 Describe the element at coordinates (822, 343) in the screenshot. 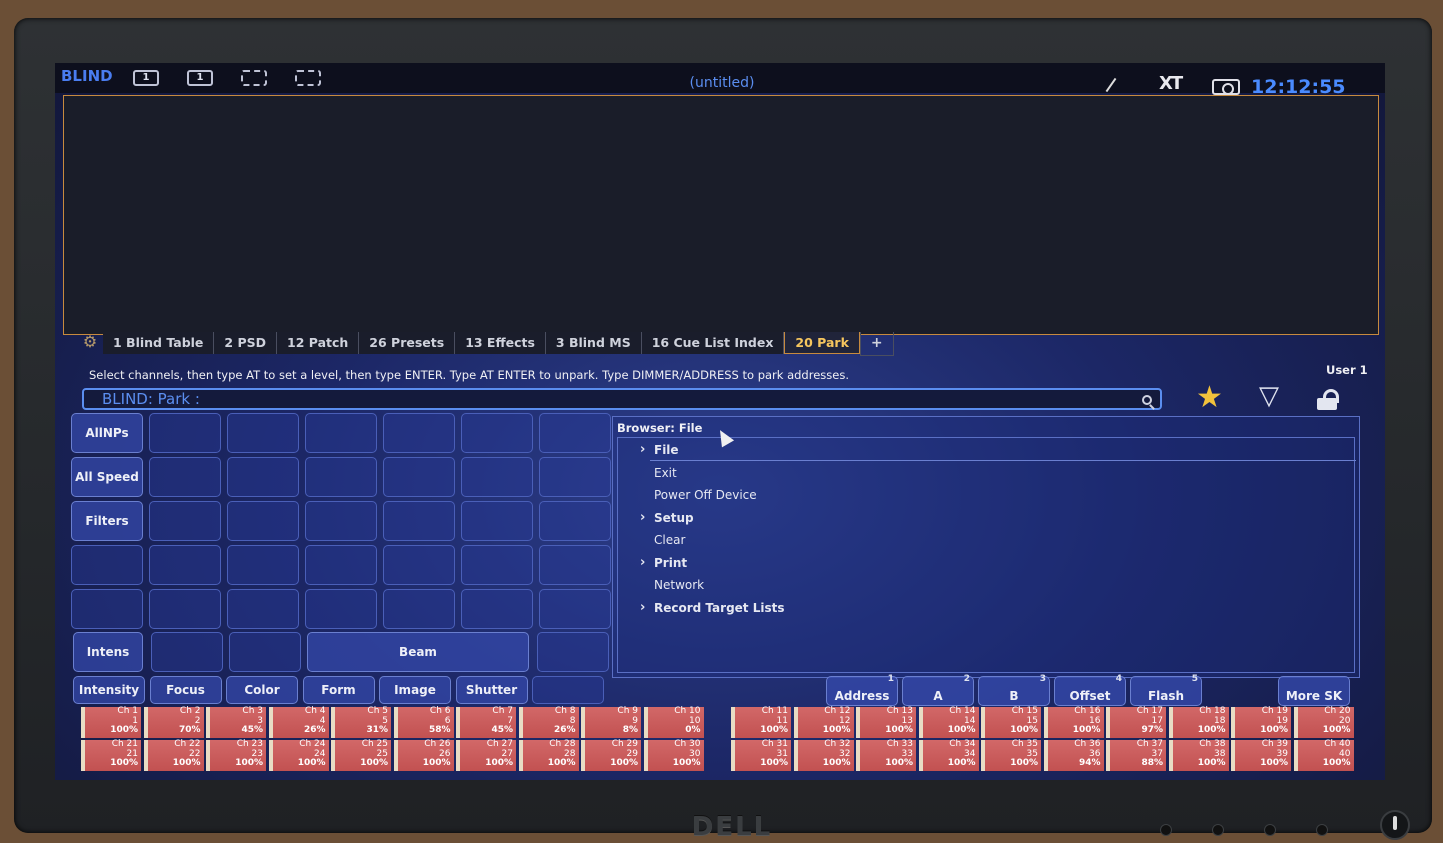

I see `tab-park: 20 Park` at that location.